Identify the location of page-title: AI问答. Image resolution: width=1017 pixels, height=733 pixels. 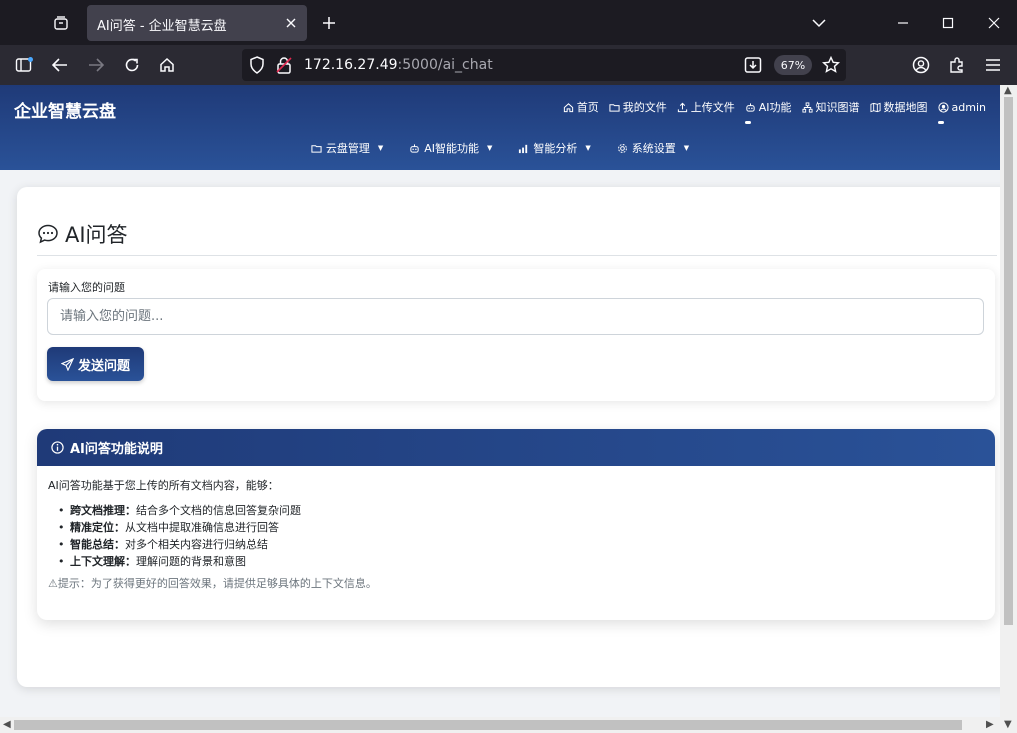
(82, 234).